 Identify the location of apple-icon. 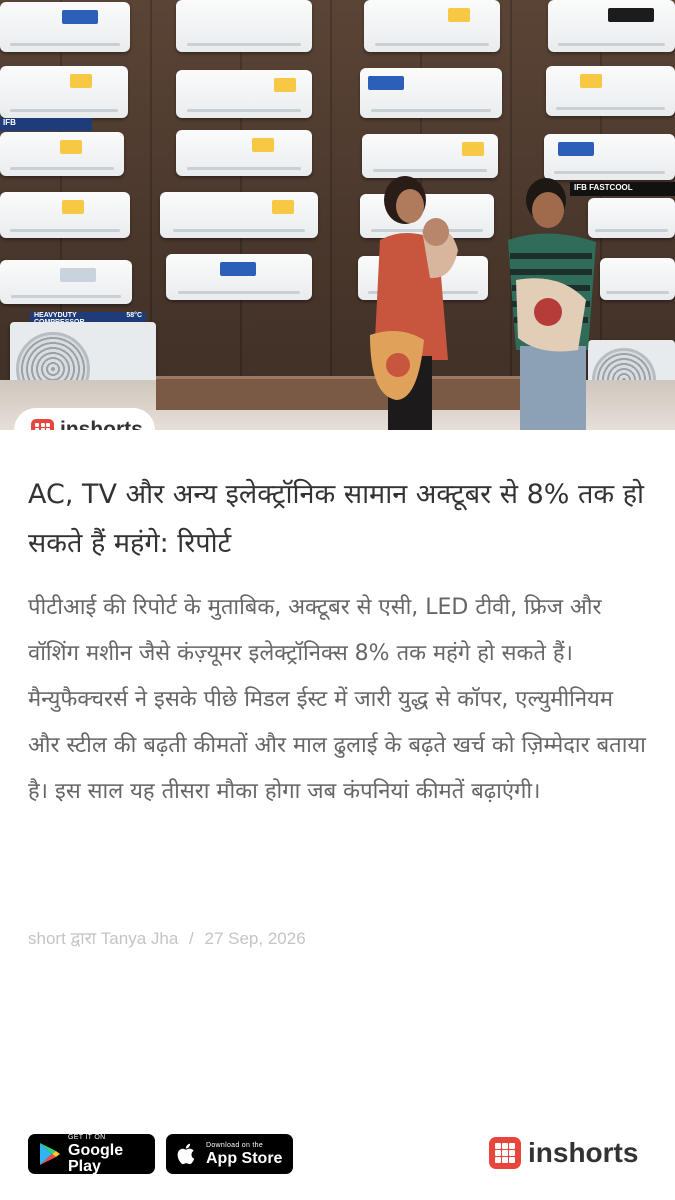
(186, 1154).